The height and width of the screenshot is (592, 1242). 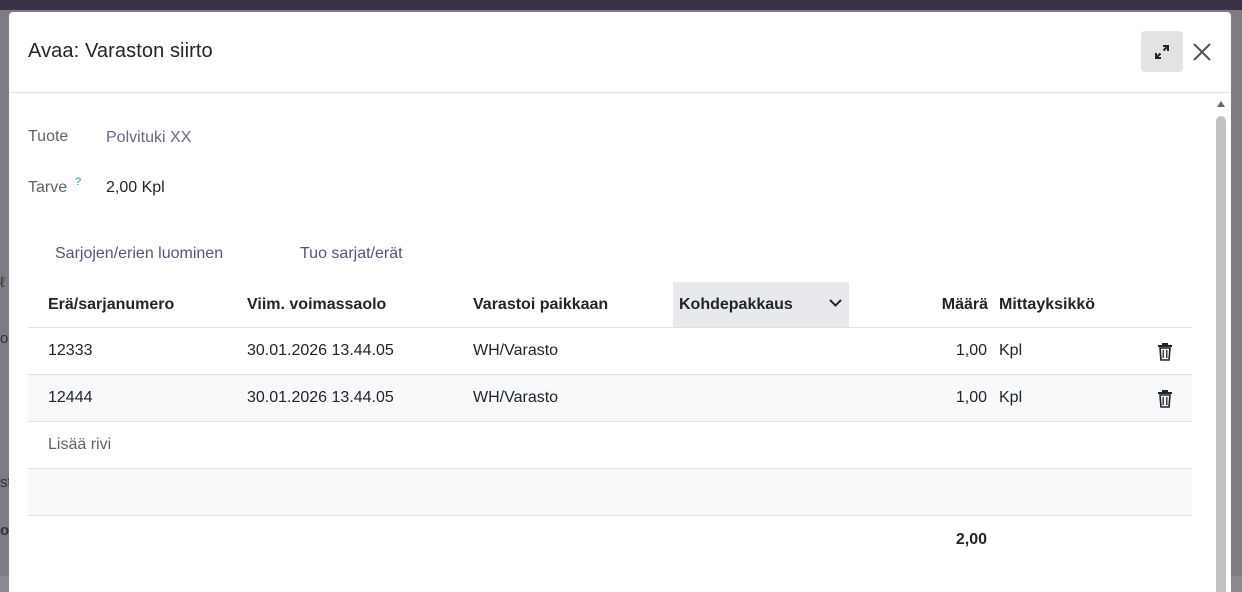 I want to click on add-line-link: Lisää rivi, so click(x=79, y=445).